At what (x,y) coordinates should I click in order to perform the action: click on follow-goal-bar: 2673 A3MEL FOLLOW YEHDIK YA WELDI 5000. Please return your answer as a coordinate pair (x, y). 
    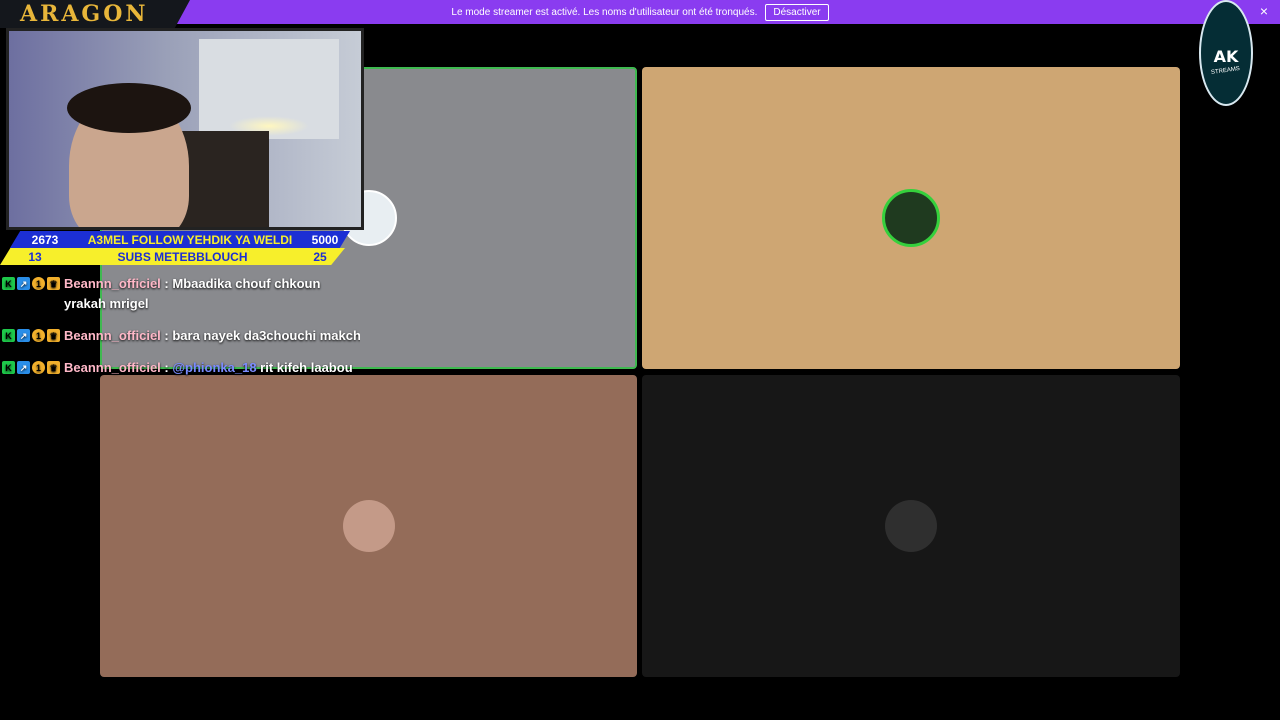
    Looking at the image, I should click on (180, 239).